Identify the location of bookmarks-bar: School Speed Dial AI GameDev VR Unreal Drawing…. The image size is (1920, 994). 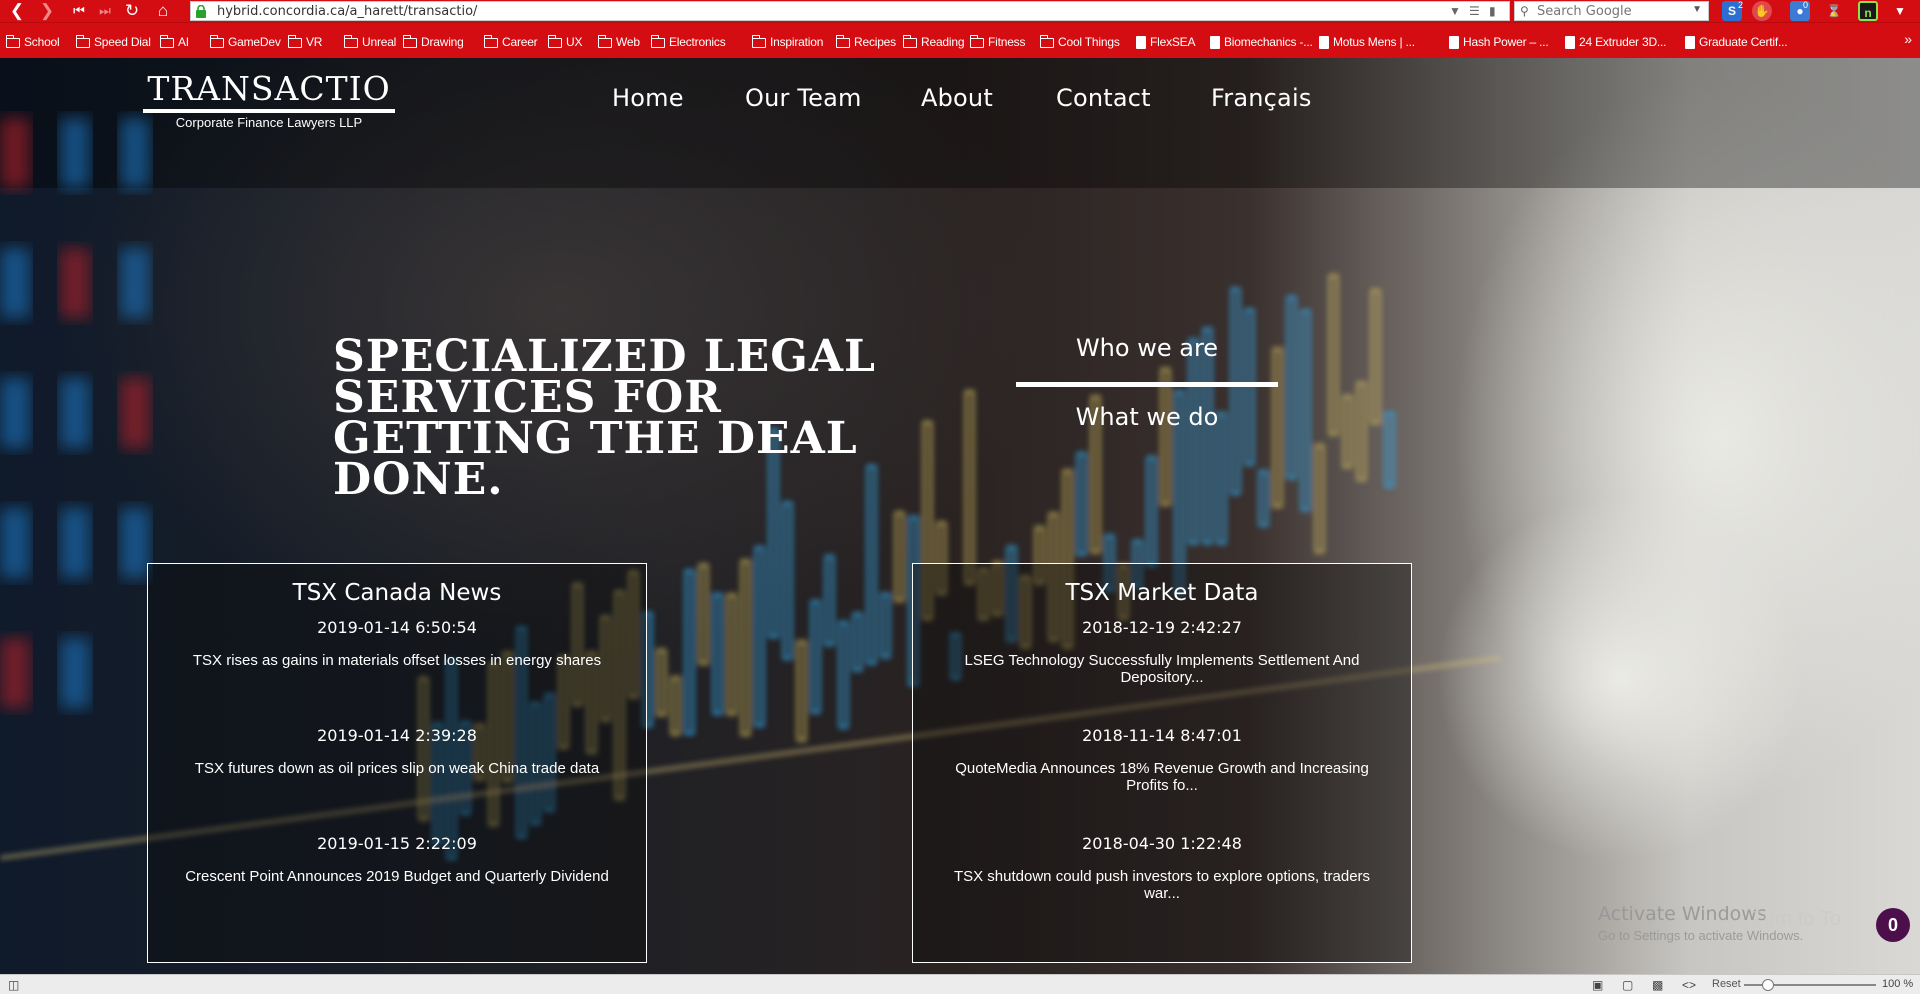
(960, 40).